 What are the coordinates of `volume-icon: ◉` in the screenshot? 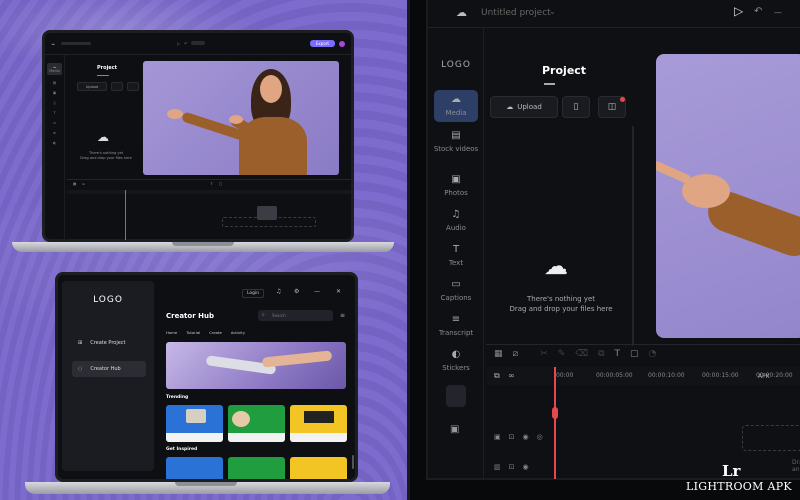 It's located at (526, 467).